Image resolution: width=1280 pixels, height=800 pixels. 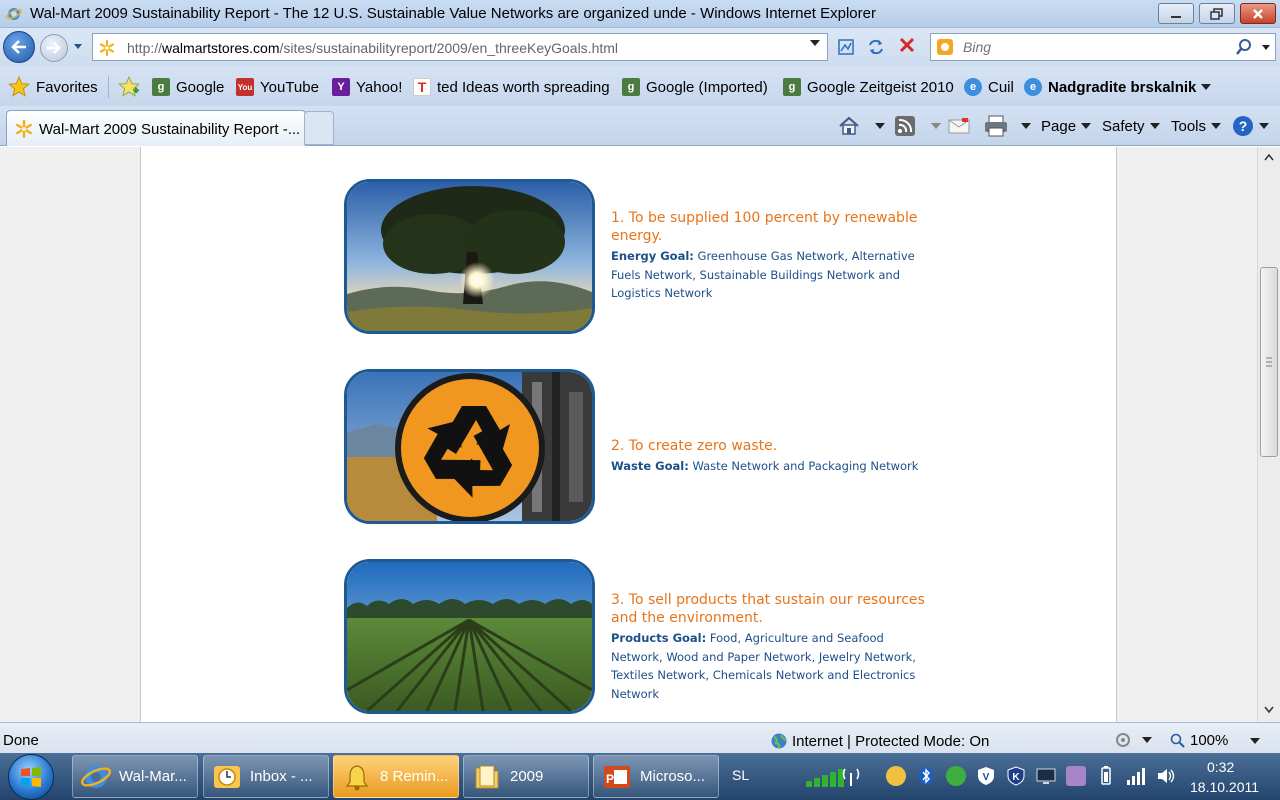 I want to click on wireless-antenna-icon, so click(x=851, y=776).